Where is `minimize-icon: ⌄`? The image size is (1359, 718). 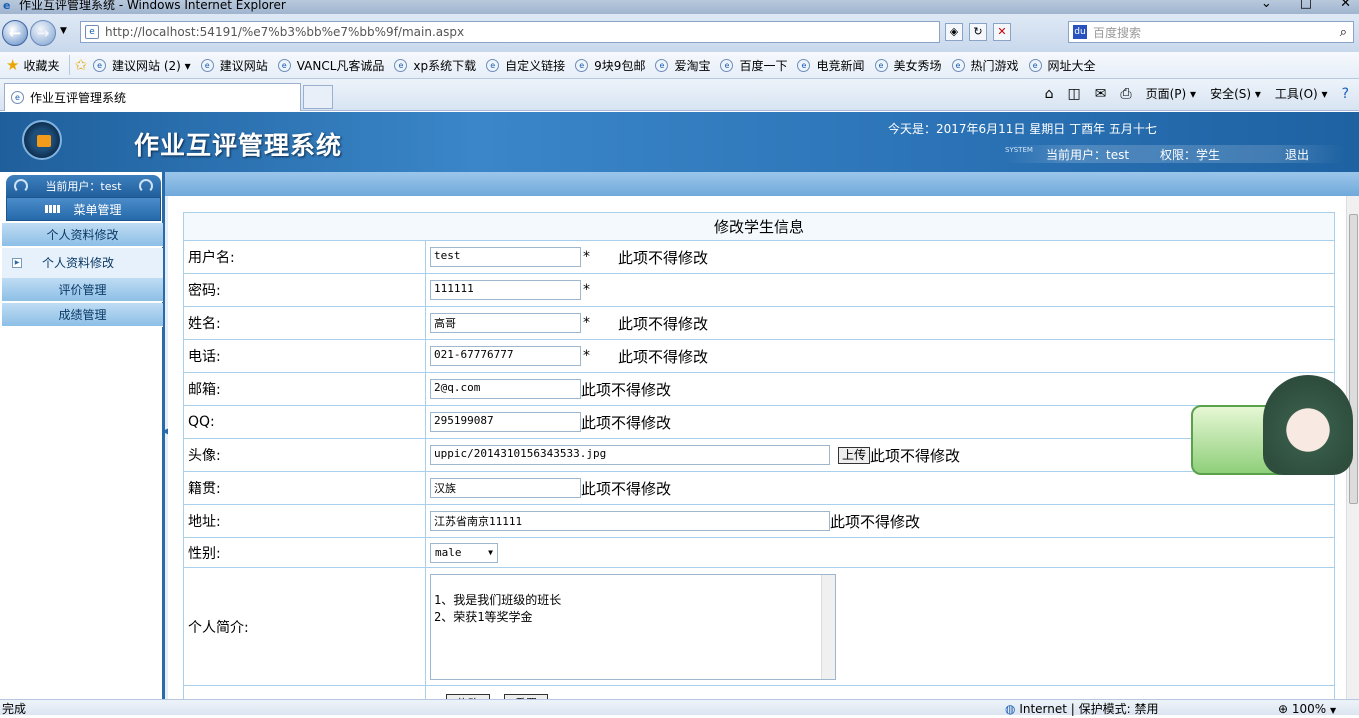
minimize-icon: ⌄ is located at coordinates (1266, 5).